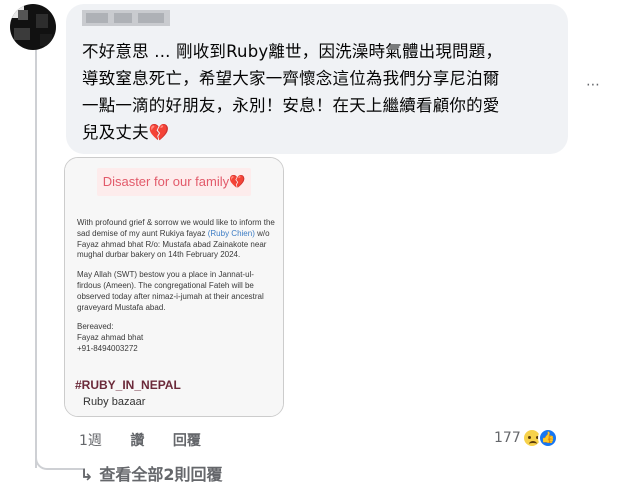 The image size is (619, 499). Describe the element at coordinates (110, 338) in the screenshot. I see `image-text: Fayaz ahmad bhat` at that location.